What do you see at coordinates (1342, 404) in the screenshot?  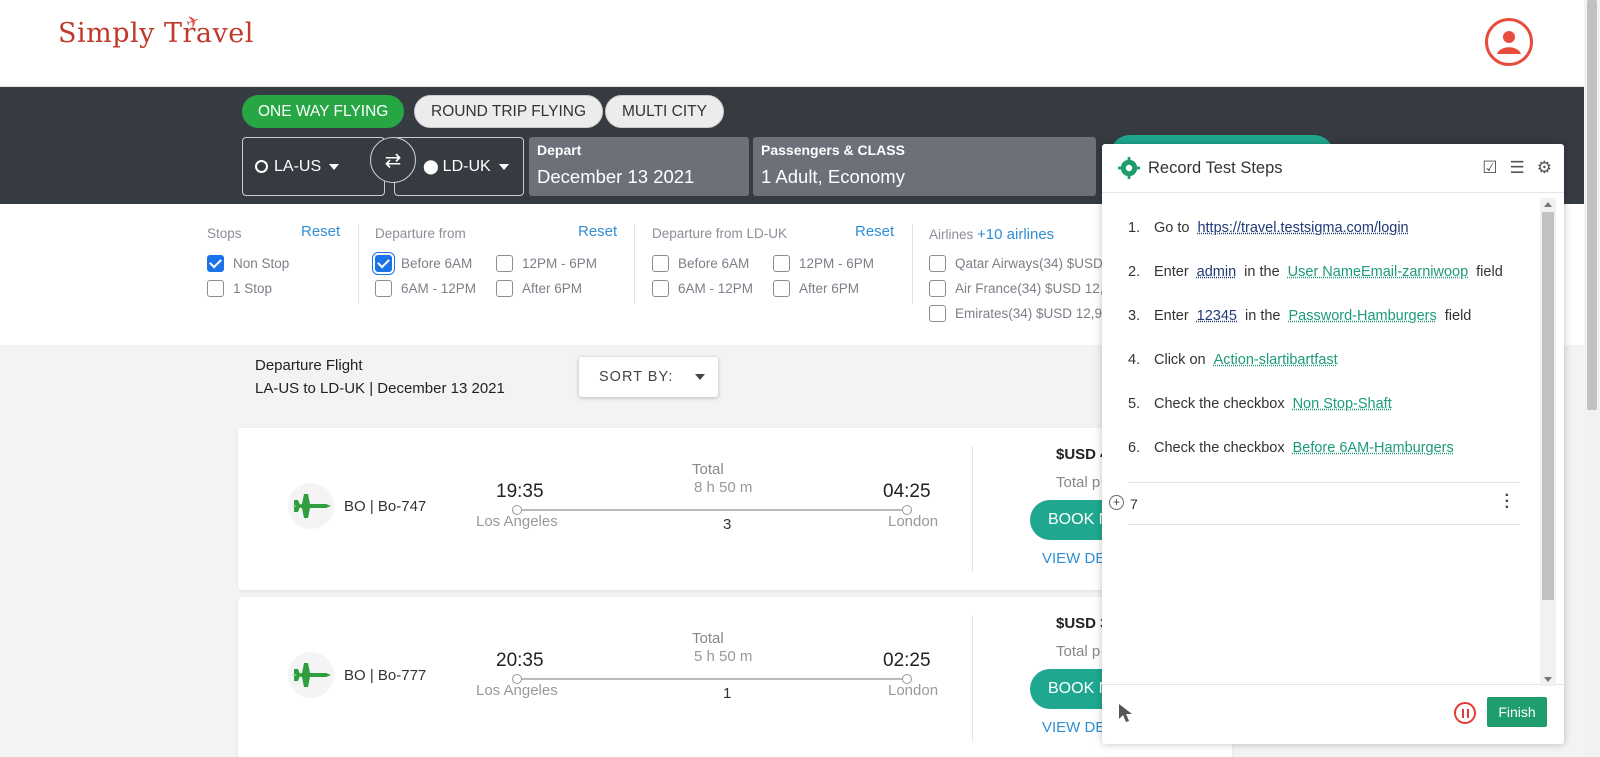 I see `step-element: Non Stop-Shaft` at bounding box center [1342, 404].